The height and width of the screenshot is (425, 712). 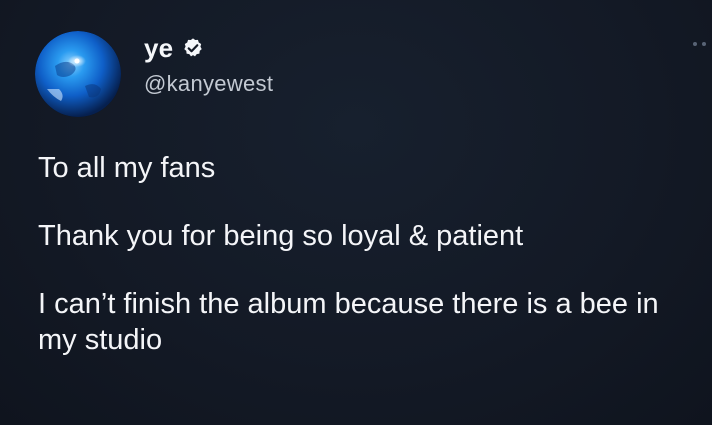 What do you see at coordinates (208, 84) in the screenshot?
I see `user-handle: @kanyewest` at bounding box center [208, 84].